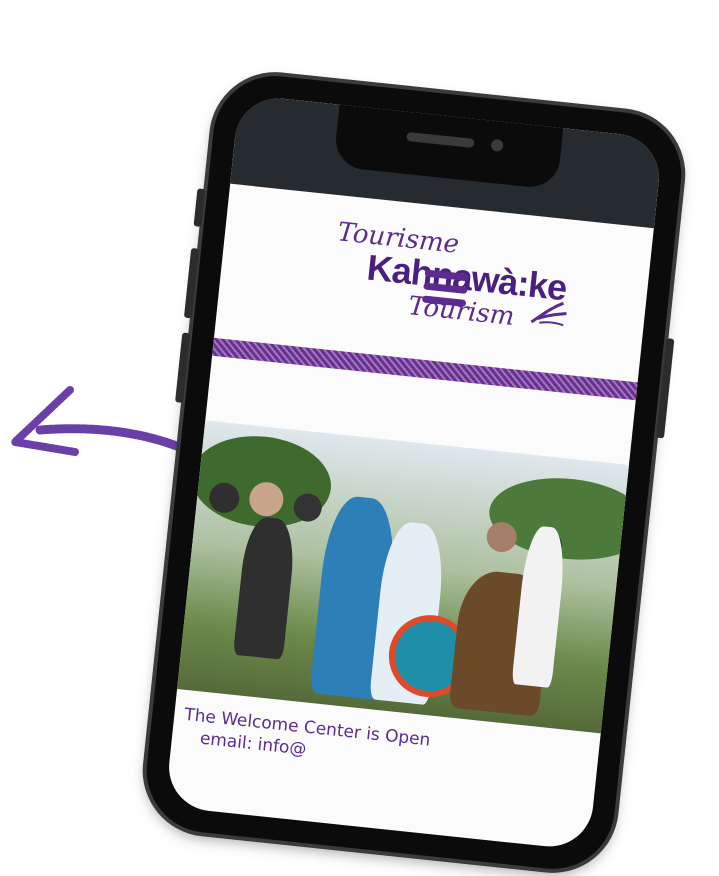 The width and height of the screenshot is (719, 876). I want to click on front-camera, so click(497, 145).